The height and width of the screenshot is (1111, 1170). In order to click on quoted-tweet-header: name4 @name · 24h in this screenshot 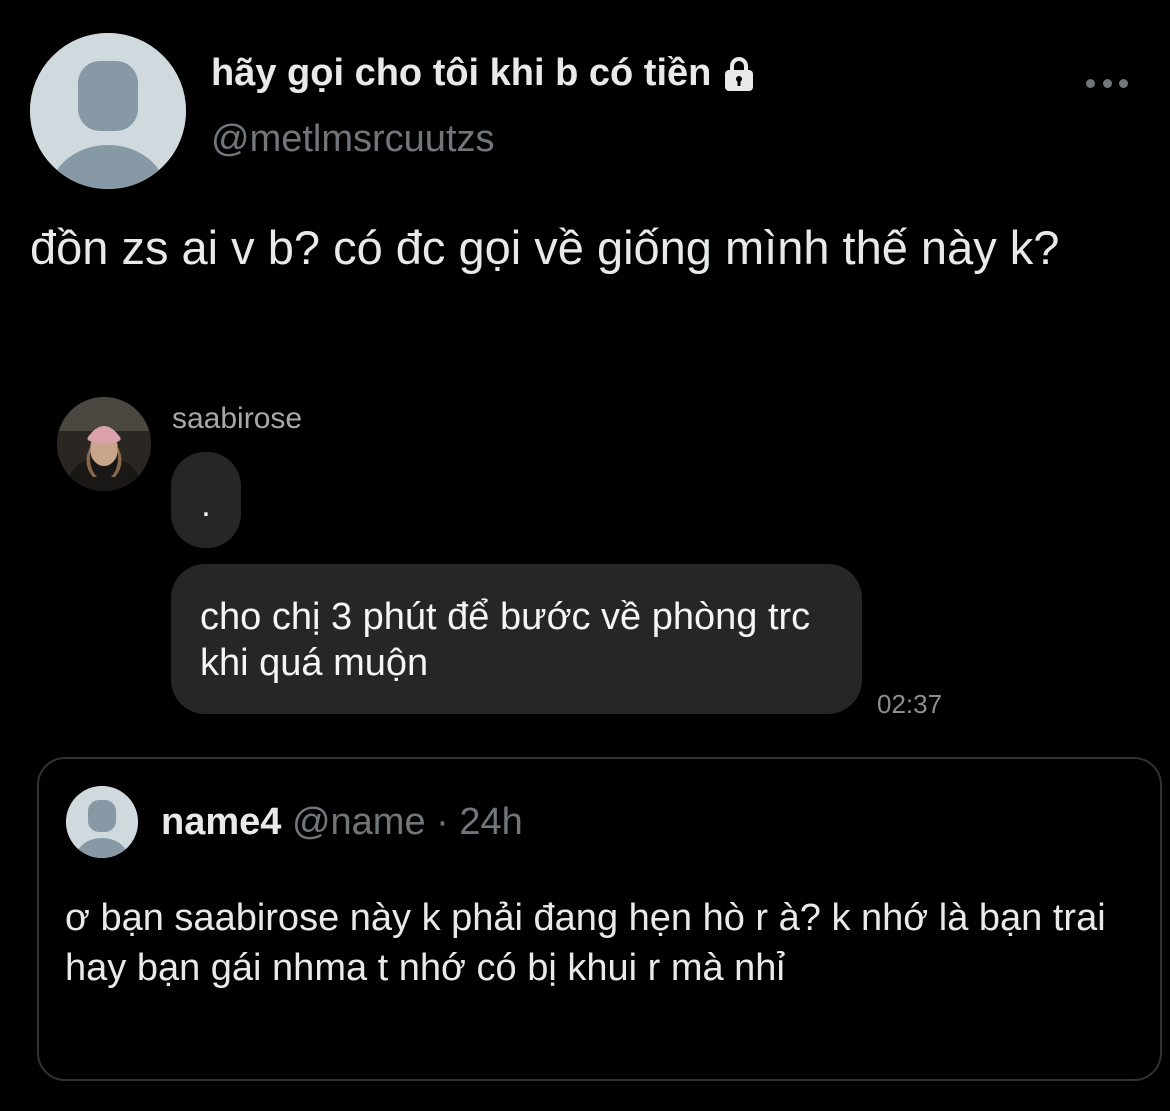, I will do `click(342, 822)`.